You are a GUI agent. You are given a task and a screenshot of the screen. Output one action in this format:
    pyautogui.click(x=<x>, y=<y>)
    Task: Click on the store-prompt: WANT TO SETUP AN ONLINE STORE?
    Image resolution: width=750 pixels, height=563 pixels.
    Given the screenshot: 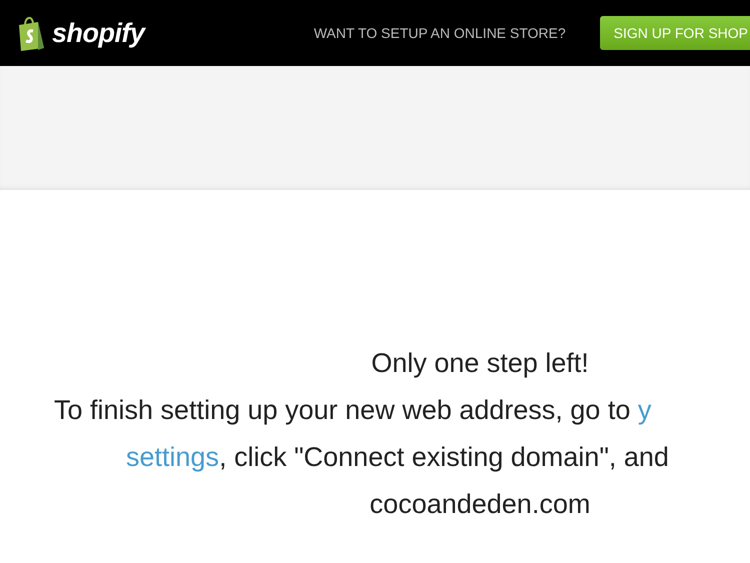 What is the action you would take?
    pyautogui.click(x=440, y=33)
    